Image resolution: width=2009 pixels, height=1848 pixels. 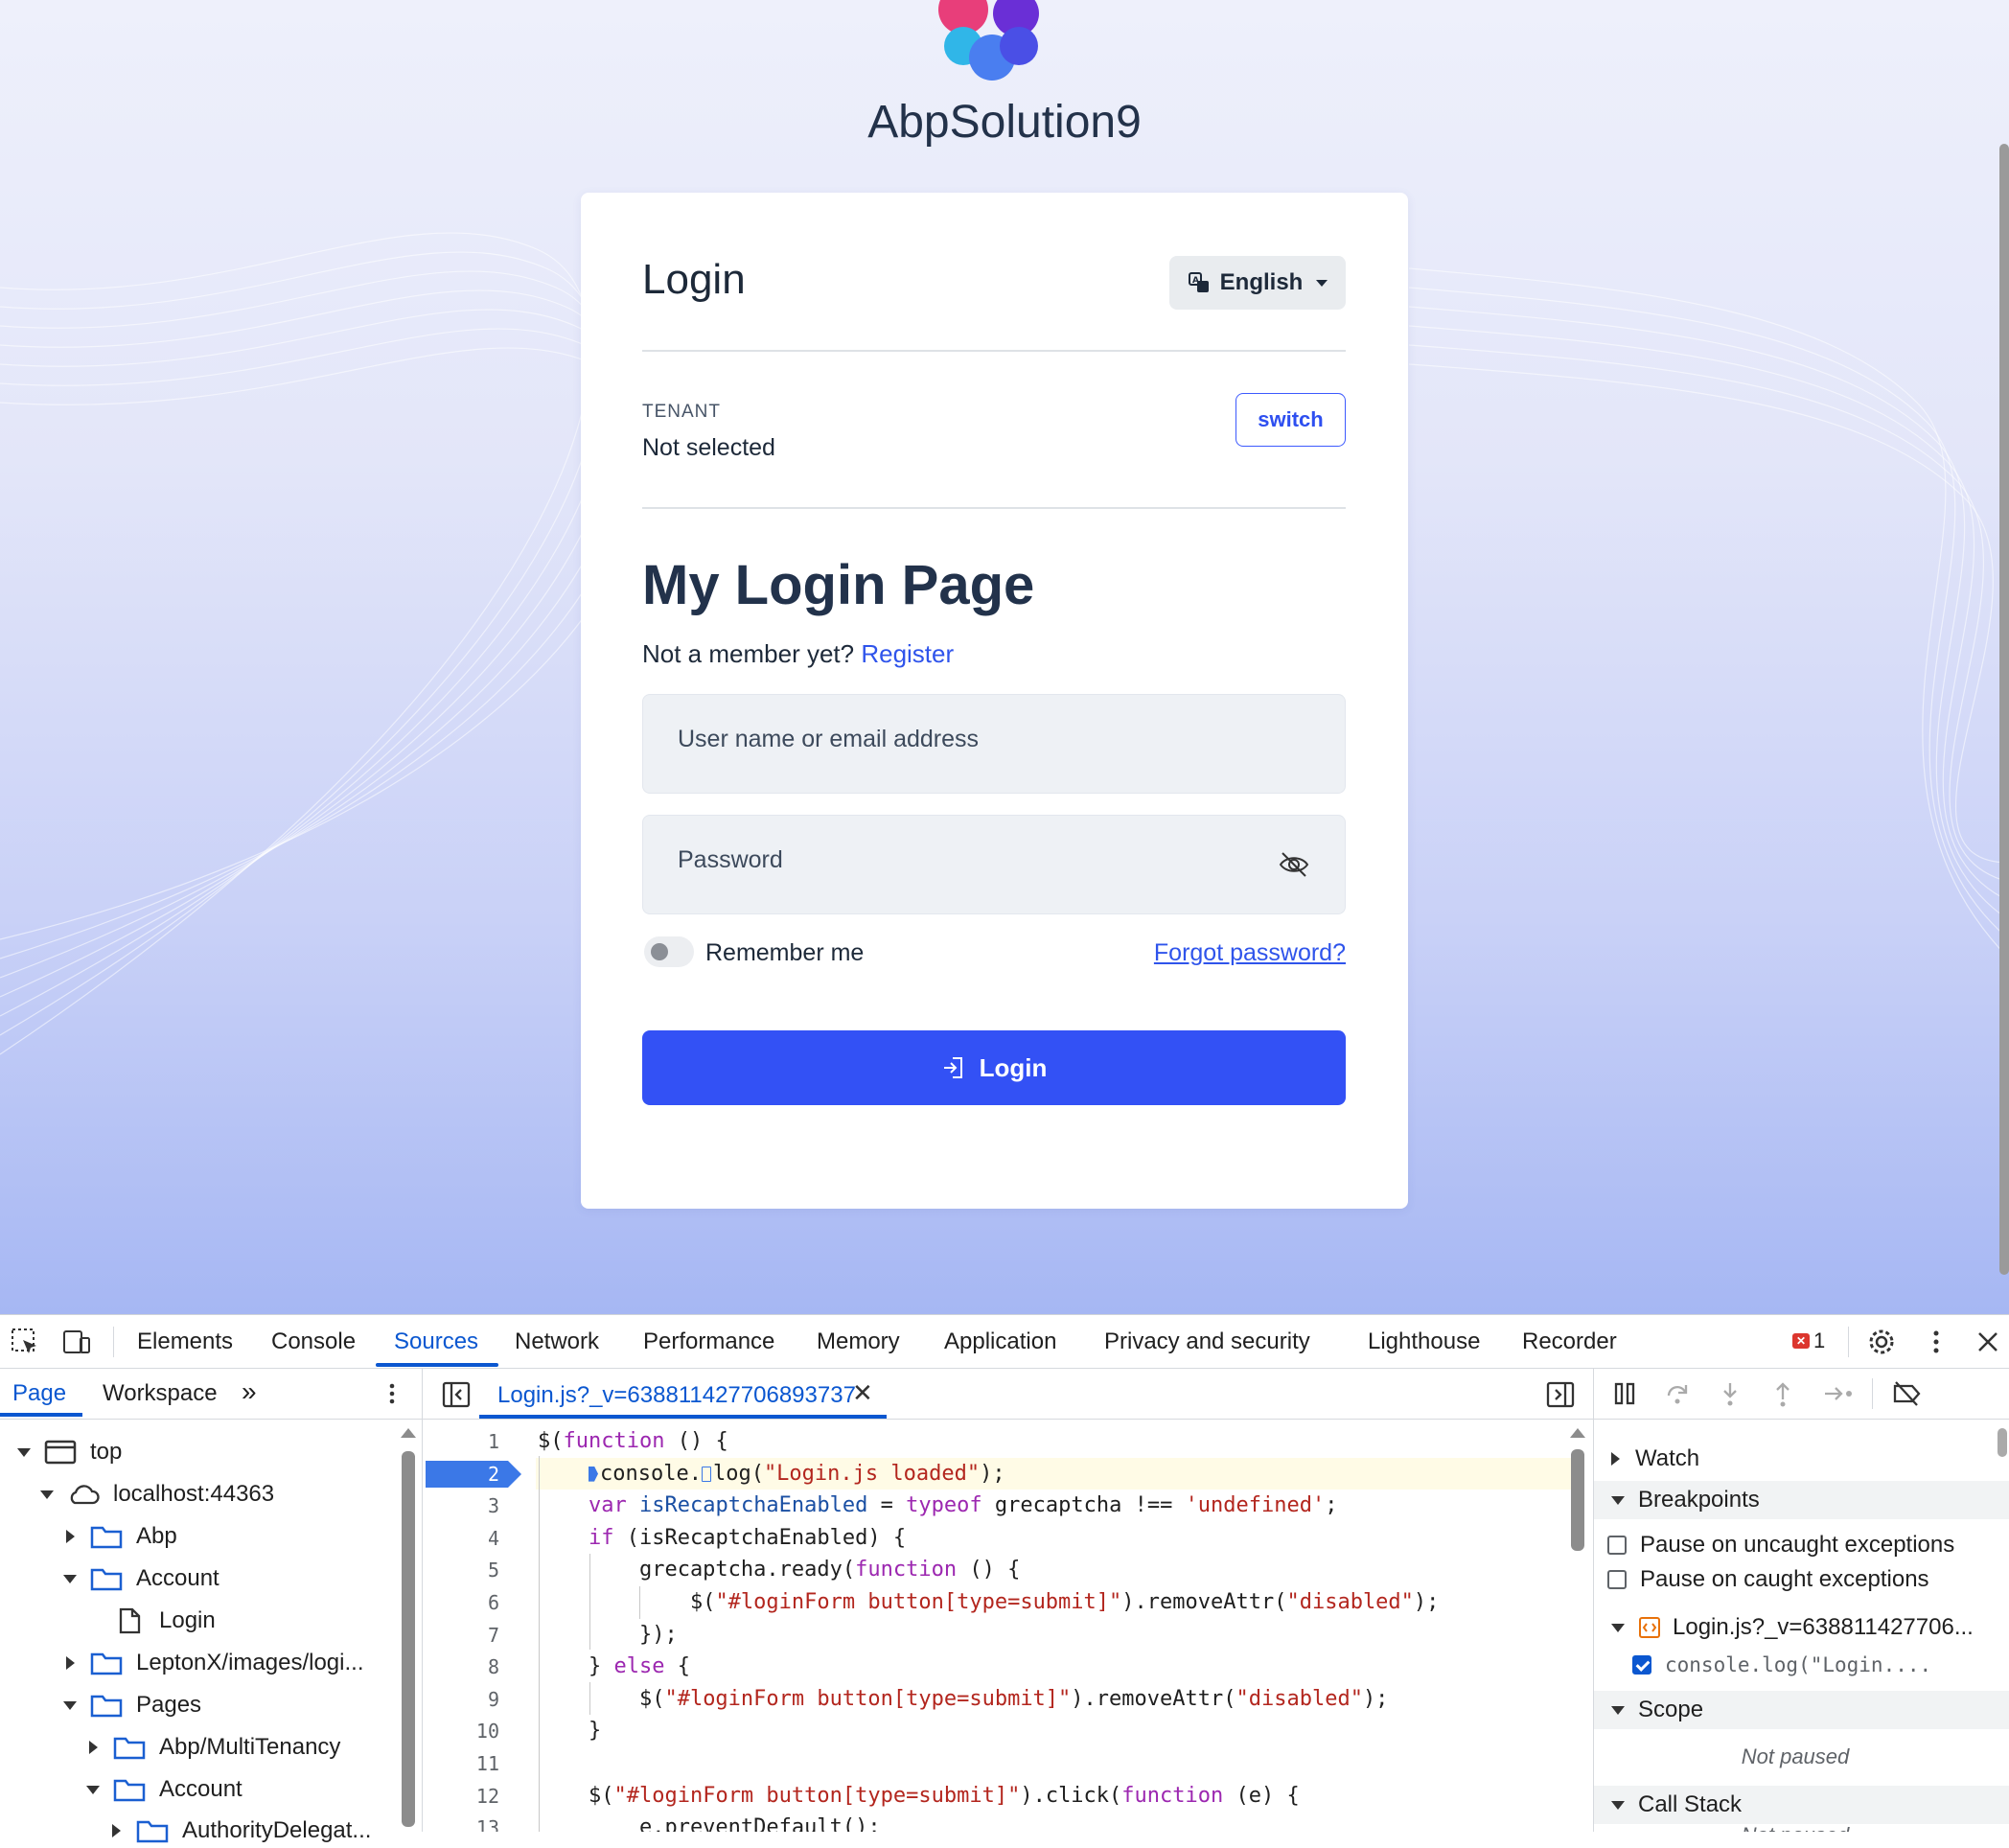 What do you see at coordinates (436, 1342) in the screenshot?
I see `tab-sources: Sources` at bounding box center [436, 1342].